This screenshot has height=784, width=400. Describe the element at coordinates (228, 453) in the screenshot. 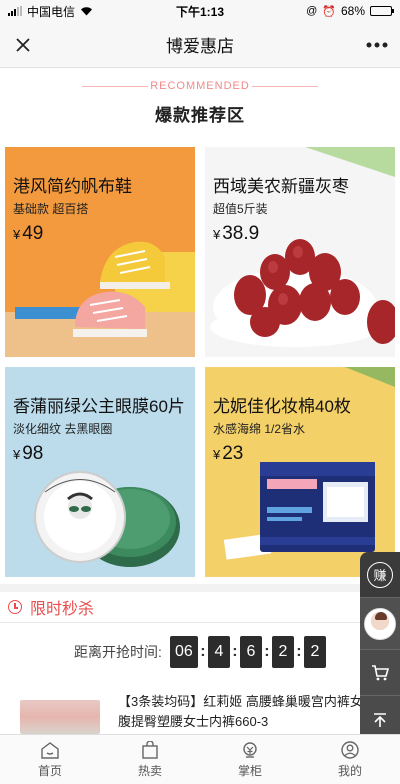

I see `product-price: ¥23` at that location.